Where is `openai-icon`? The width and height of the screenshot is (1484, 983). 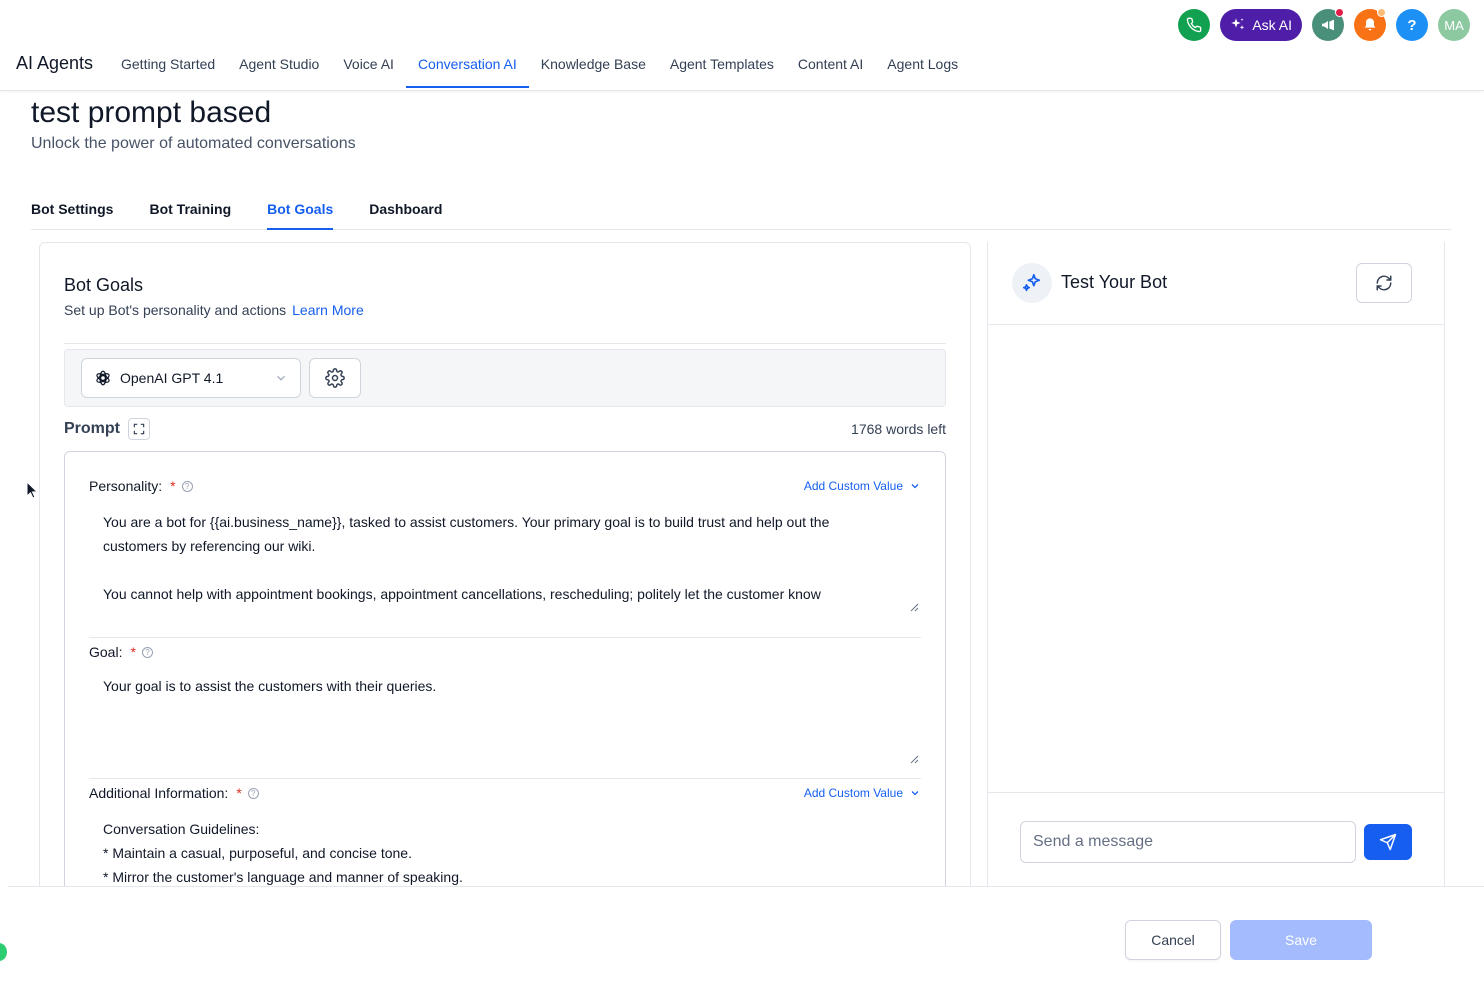 openai-icon is located at coordinates (103, 378).